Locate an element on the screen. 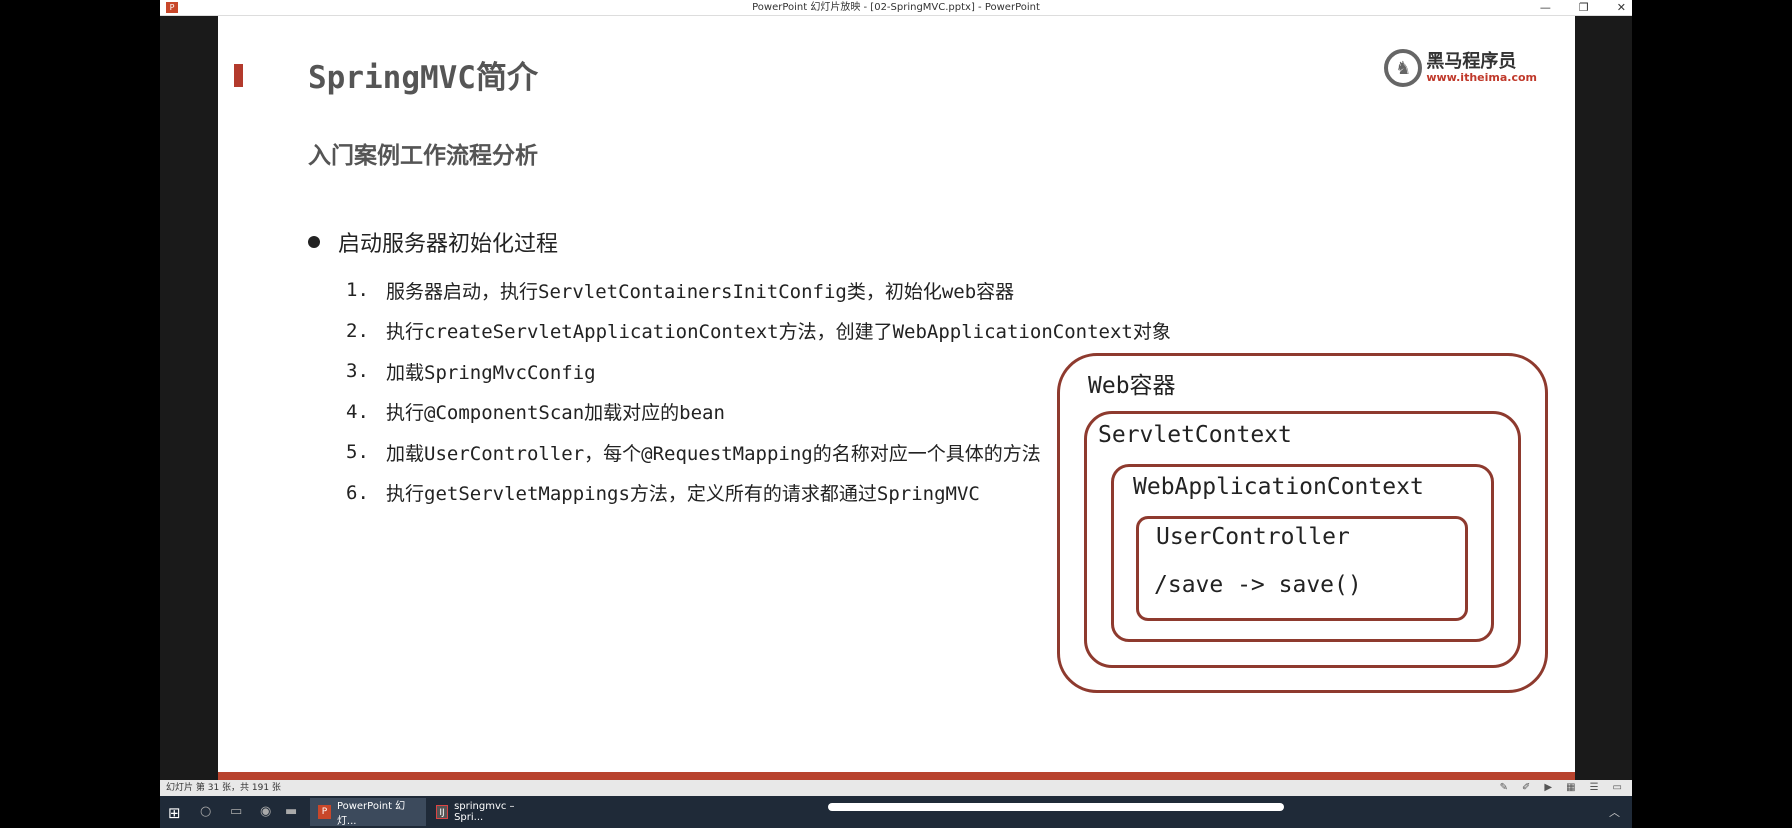  step-number: 2. is located at coordinates (357, 330).